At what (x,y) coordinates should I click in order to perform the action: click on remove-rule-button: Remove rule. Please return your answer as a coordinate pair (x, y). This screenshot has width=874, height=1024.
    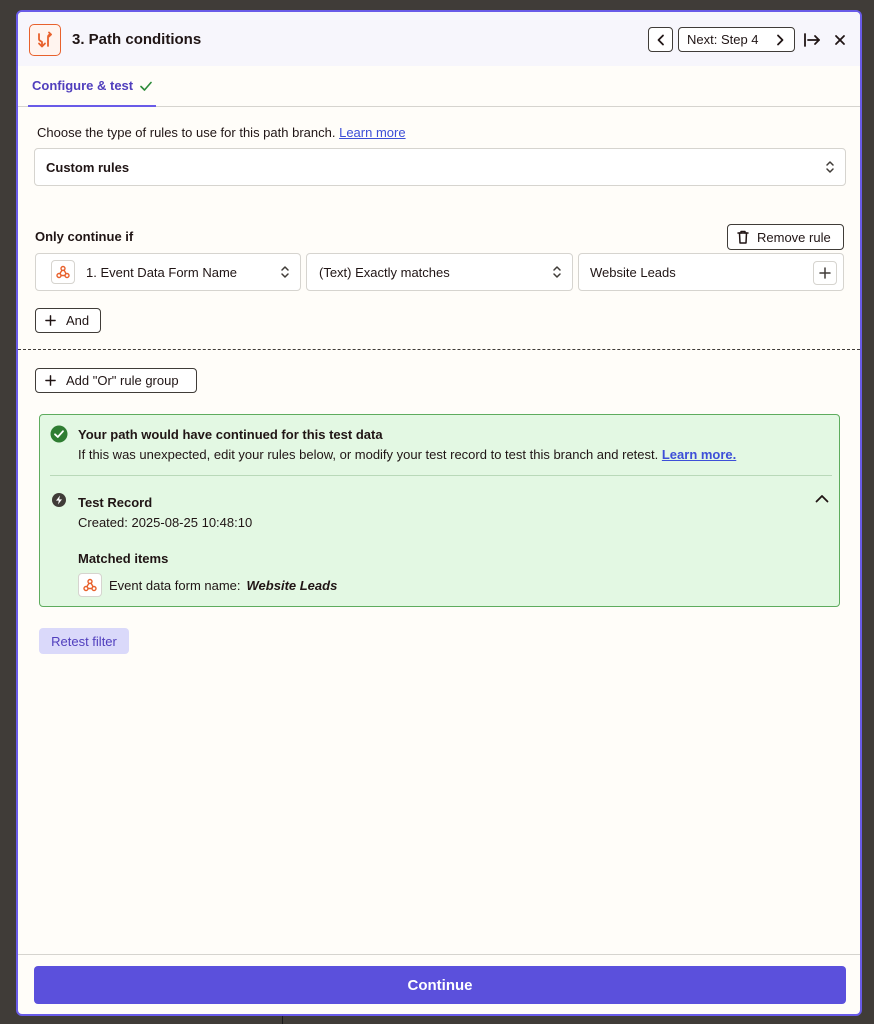
    Looking at the image, I should click on (785, 237).